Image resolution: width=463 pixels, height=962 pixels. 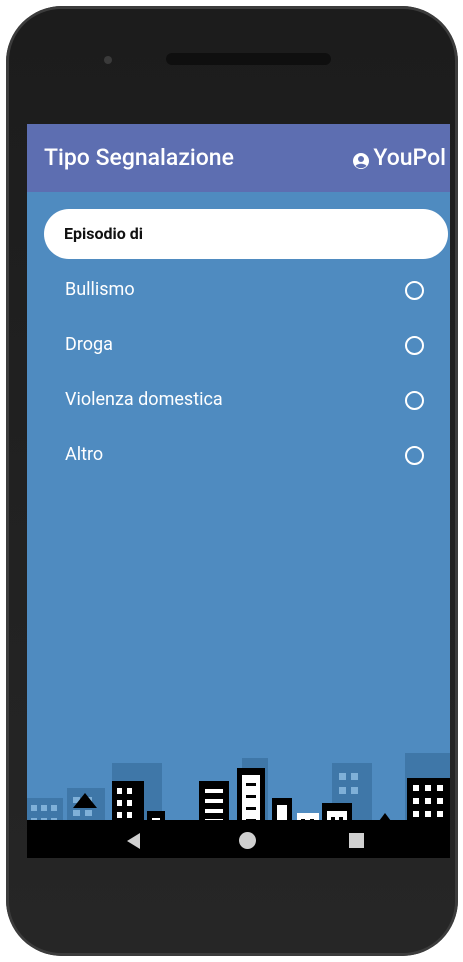 I want to click on brand-name: YouPol, so click(x=409, y=157).